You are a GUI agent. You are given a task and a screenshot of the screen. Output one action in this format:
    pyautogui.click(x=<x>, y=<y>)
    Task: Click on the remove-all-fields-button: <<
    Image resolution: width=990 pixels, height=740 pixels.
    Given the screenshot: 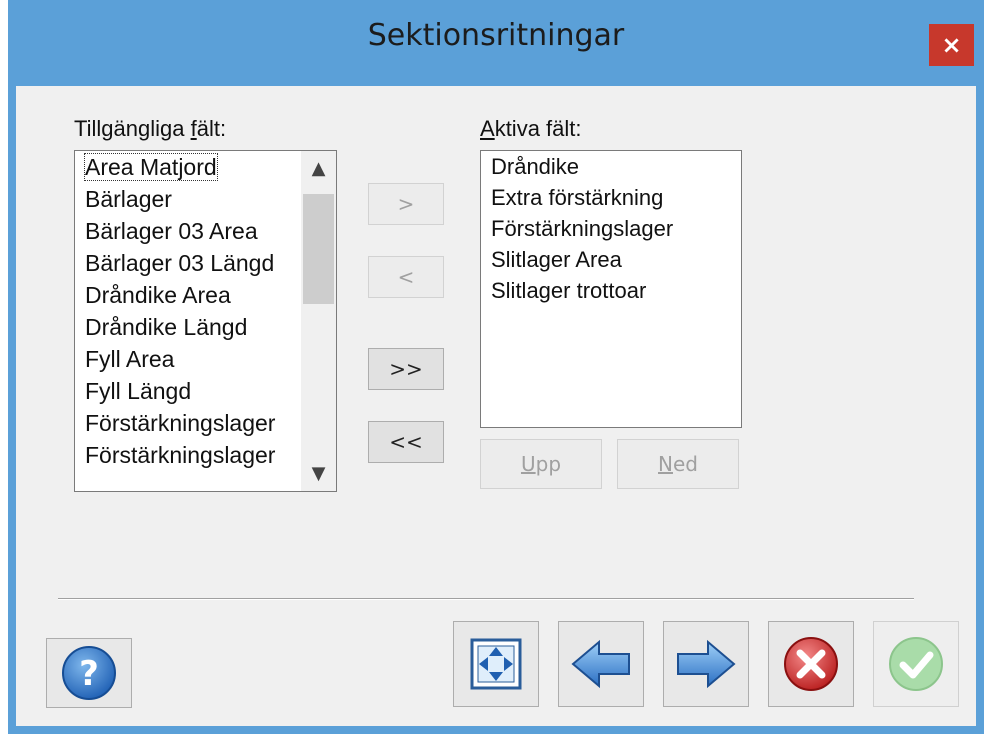 What is the action you would take?
    pyautogui.click(x=406, y=442)
    